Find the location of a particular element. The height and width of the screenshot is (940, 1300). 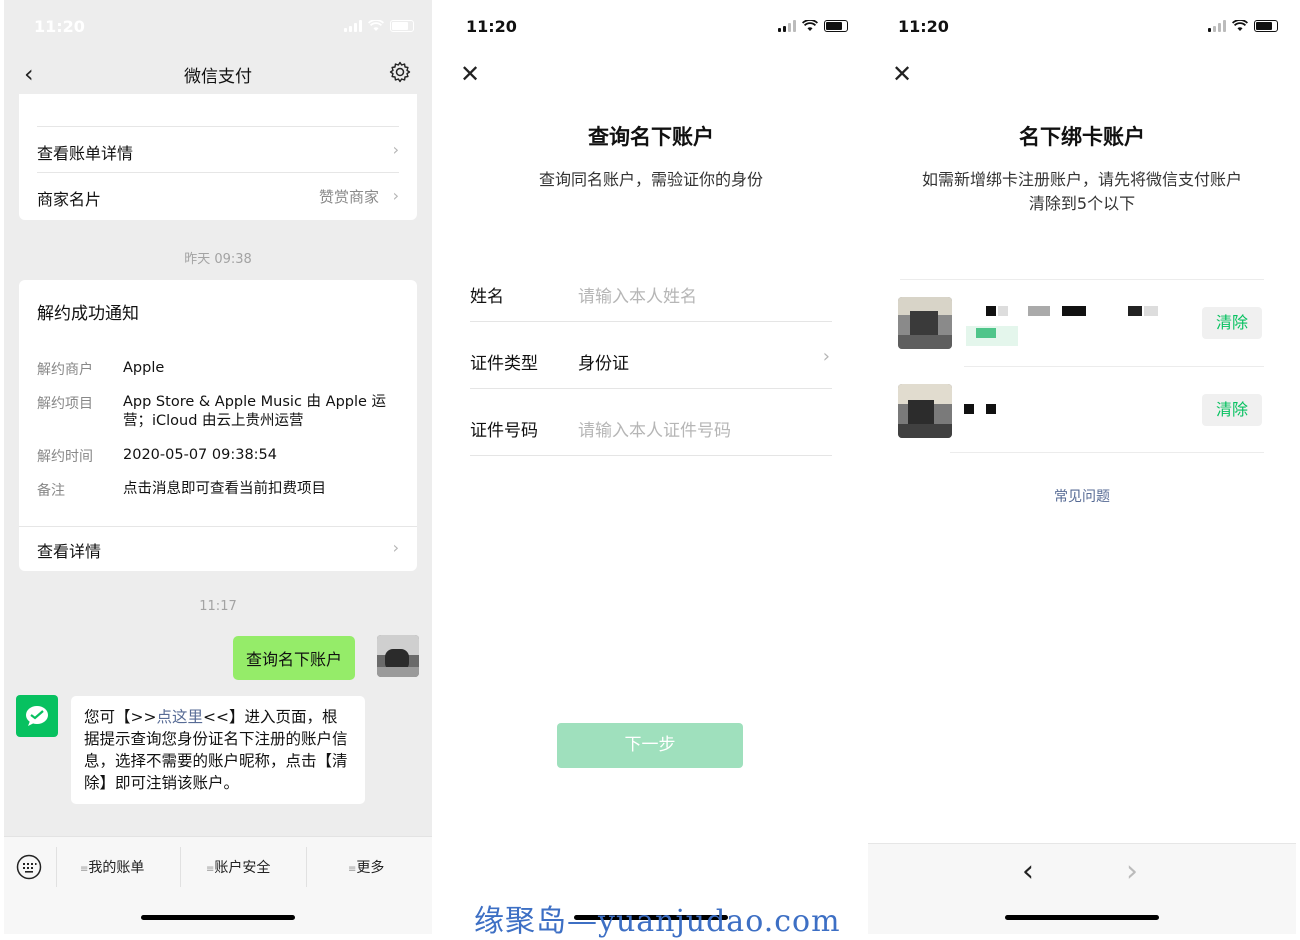

notice-key: 备注 is located at coordinates (51, 491).